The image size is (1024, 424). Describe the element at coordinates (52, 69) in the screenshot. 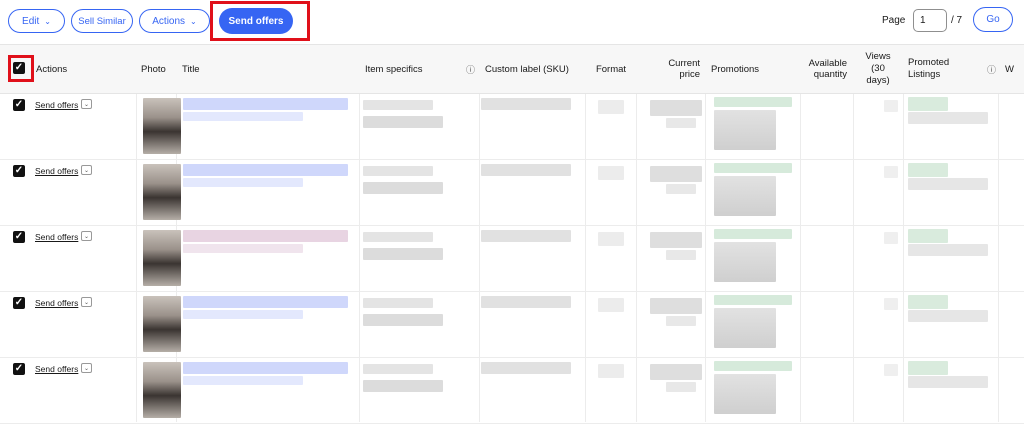

I see `column-header-actions: Actions` at that location.